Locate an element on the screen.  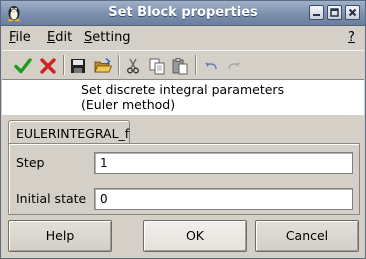
help-button: Help is located at coordinates (60, 236).